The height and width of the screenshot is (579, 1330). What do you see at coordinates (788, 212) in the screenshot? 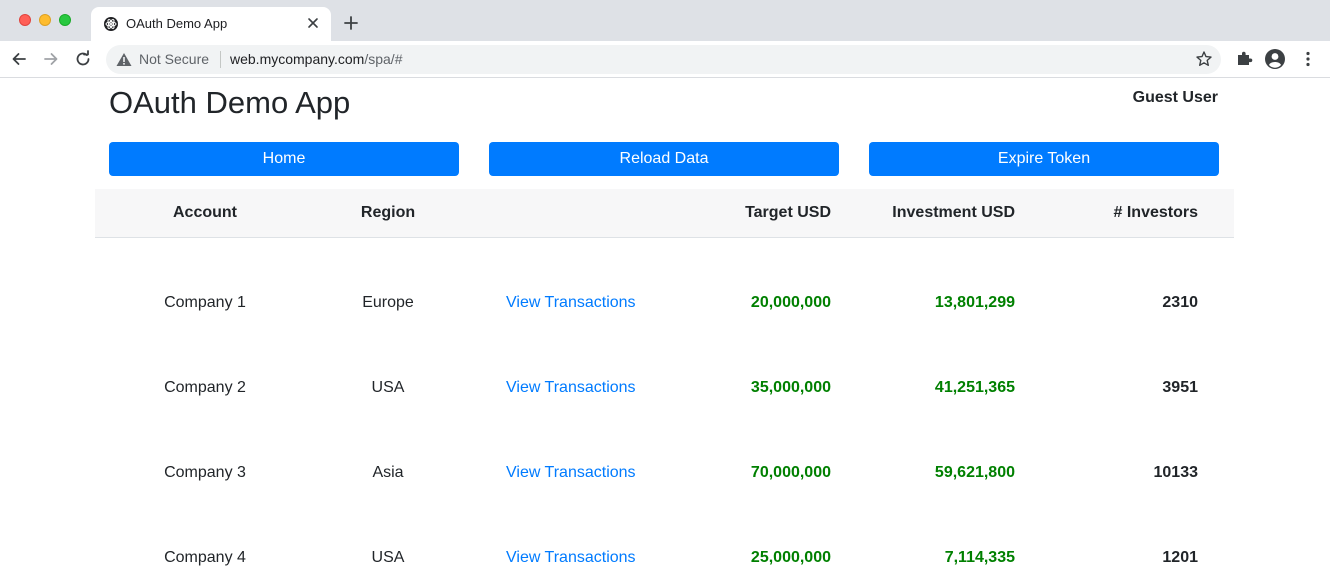
I see `column-header-target: Target USD` at bounding box center [788, 212].